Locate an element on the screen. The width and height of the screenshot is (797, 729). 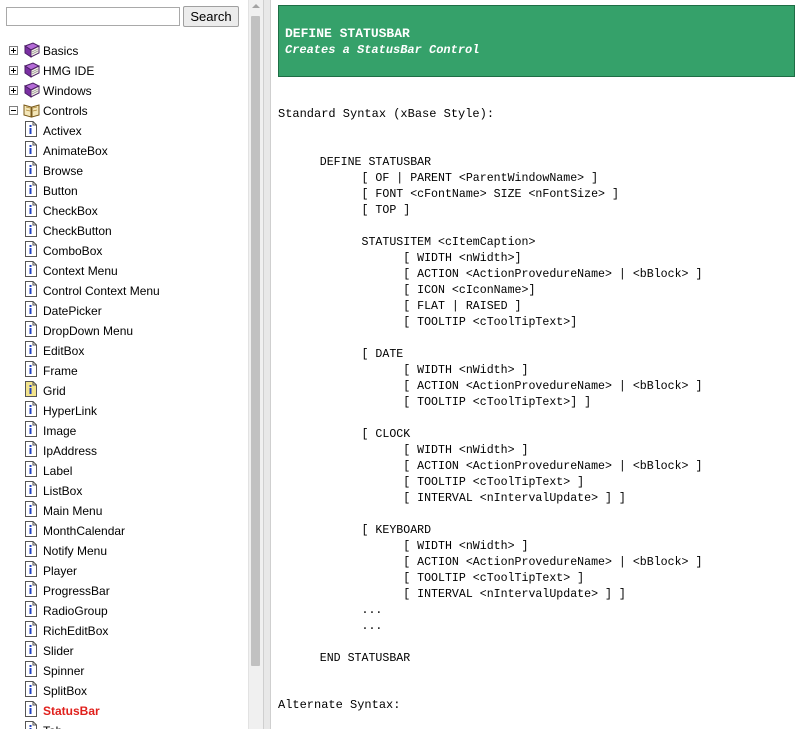
tree-item-hyperlink: HyperLink is located at coordinates (124, 411).